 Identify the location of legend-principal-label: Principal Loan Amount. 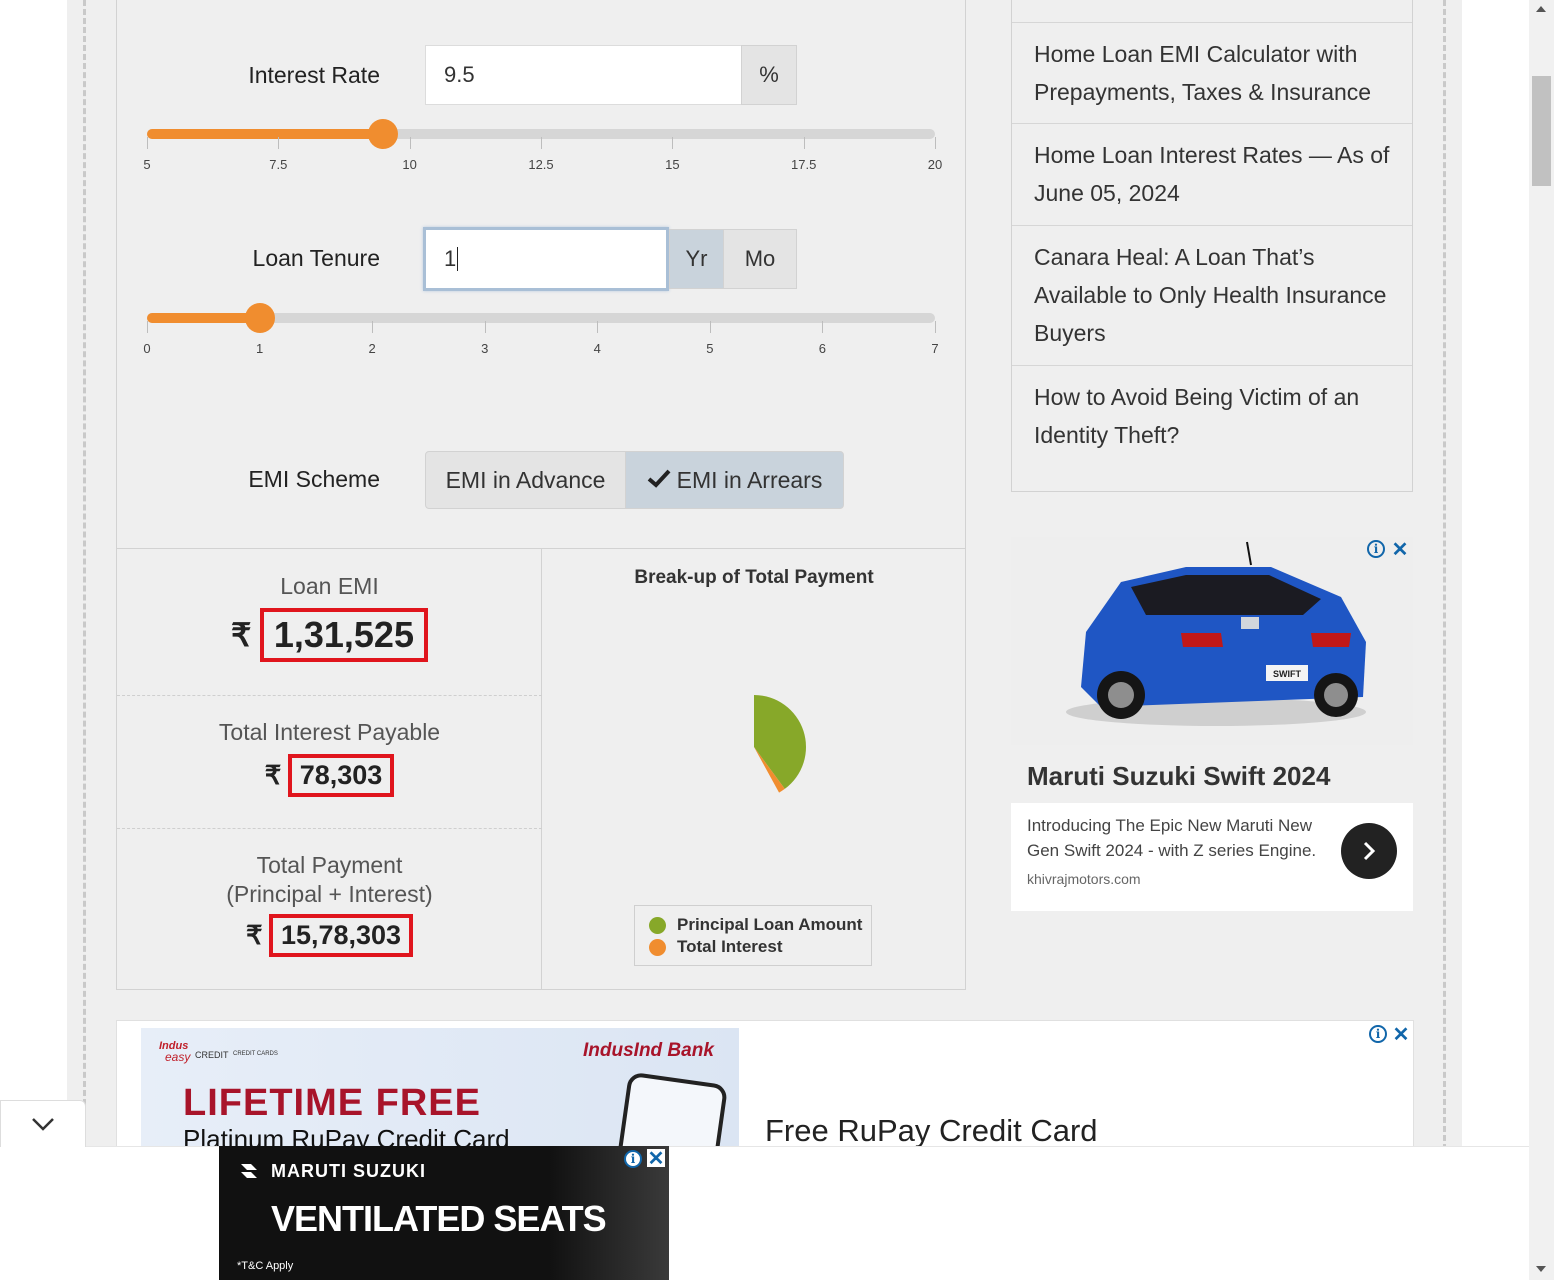
(770, 924).